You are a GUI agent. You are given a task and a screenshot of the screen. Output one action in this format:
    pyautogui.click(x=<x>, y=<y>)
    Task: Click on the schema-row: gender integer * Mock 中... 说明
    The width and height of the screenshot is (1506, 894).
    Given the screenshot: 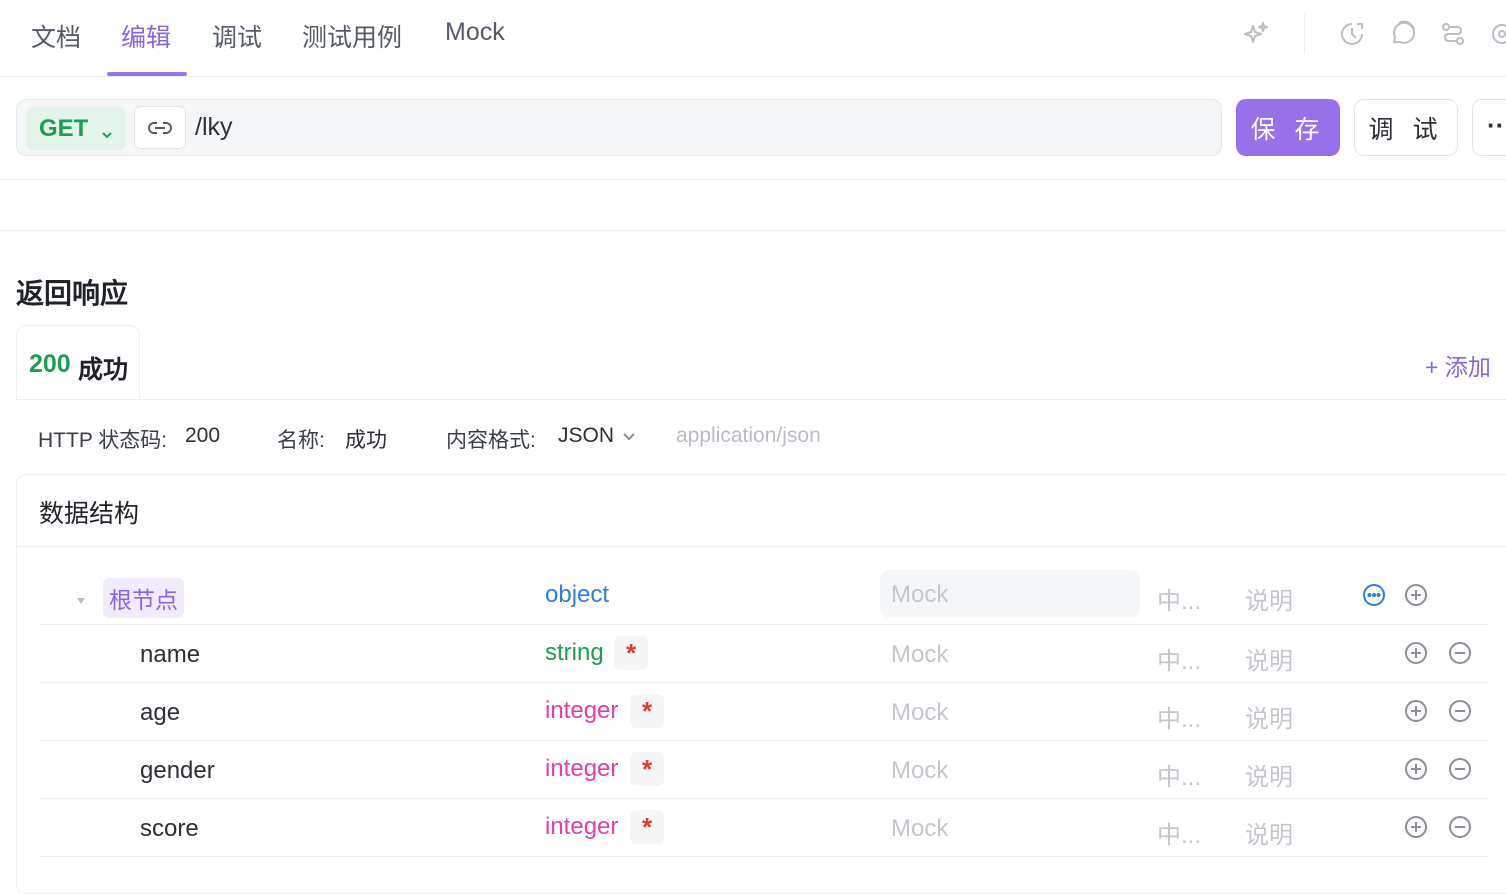 What is the action you would take?
    pyautogui.click(x=764, y=769)
    